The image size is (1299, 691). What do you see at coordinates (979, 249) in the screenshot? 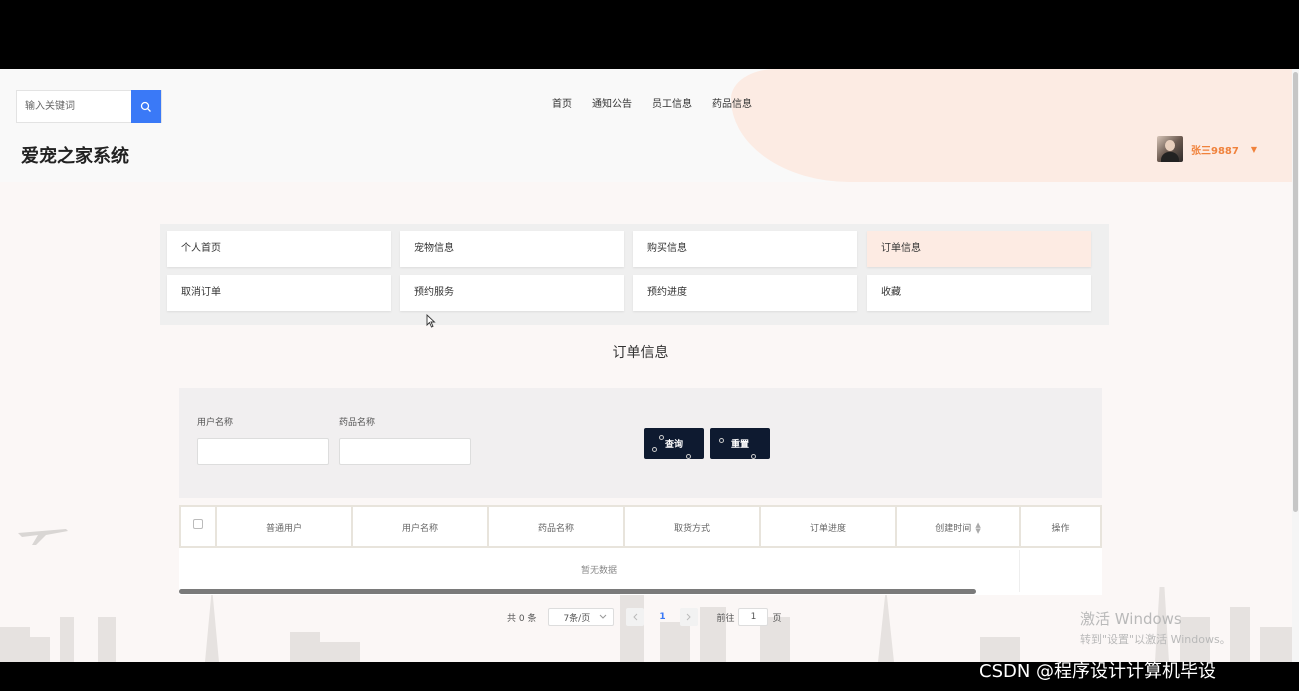
I see `menu-item-orders: 订单信息` at bounding box center [979, 249].